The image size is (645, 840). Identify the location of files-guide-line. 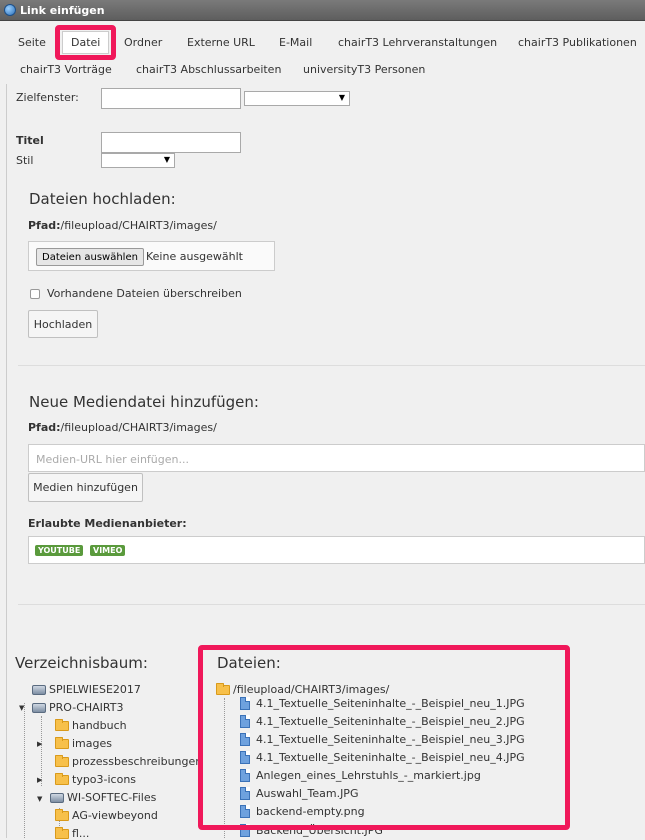
(224, 768).